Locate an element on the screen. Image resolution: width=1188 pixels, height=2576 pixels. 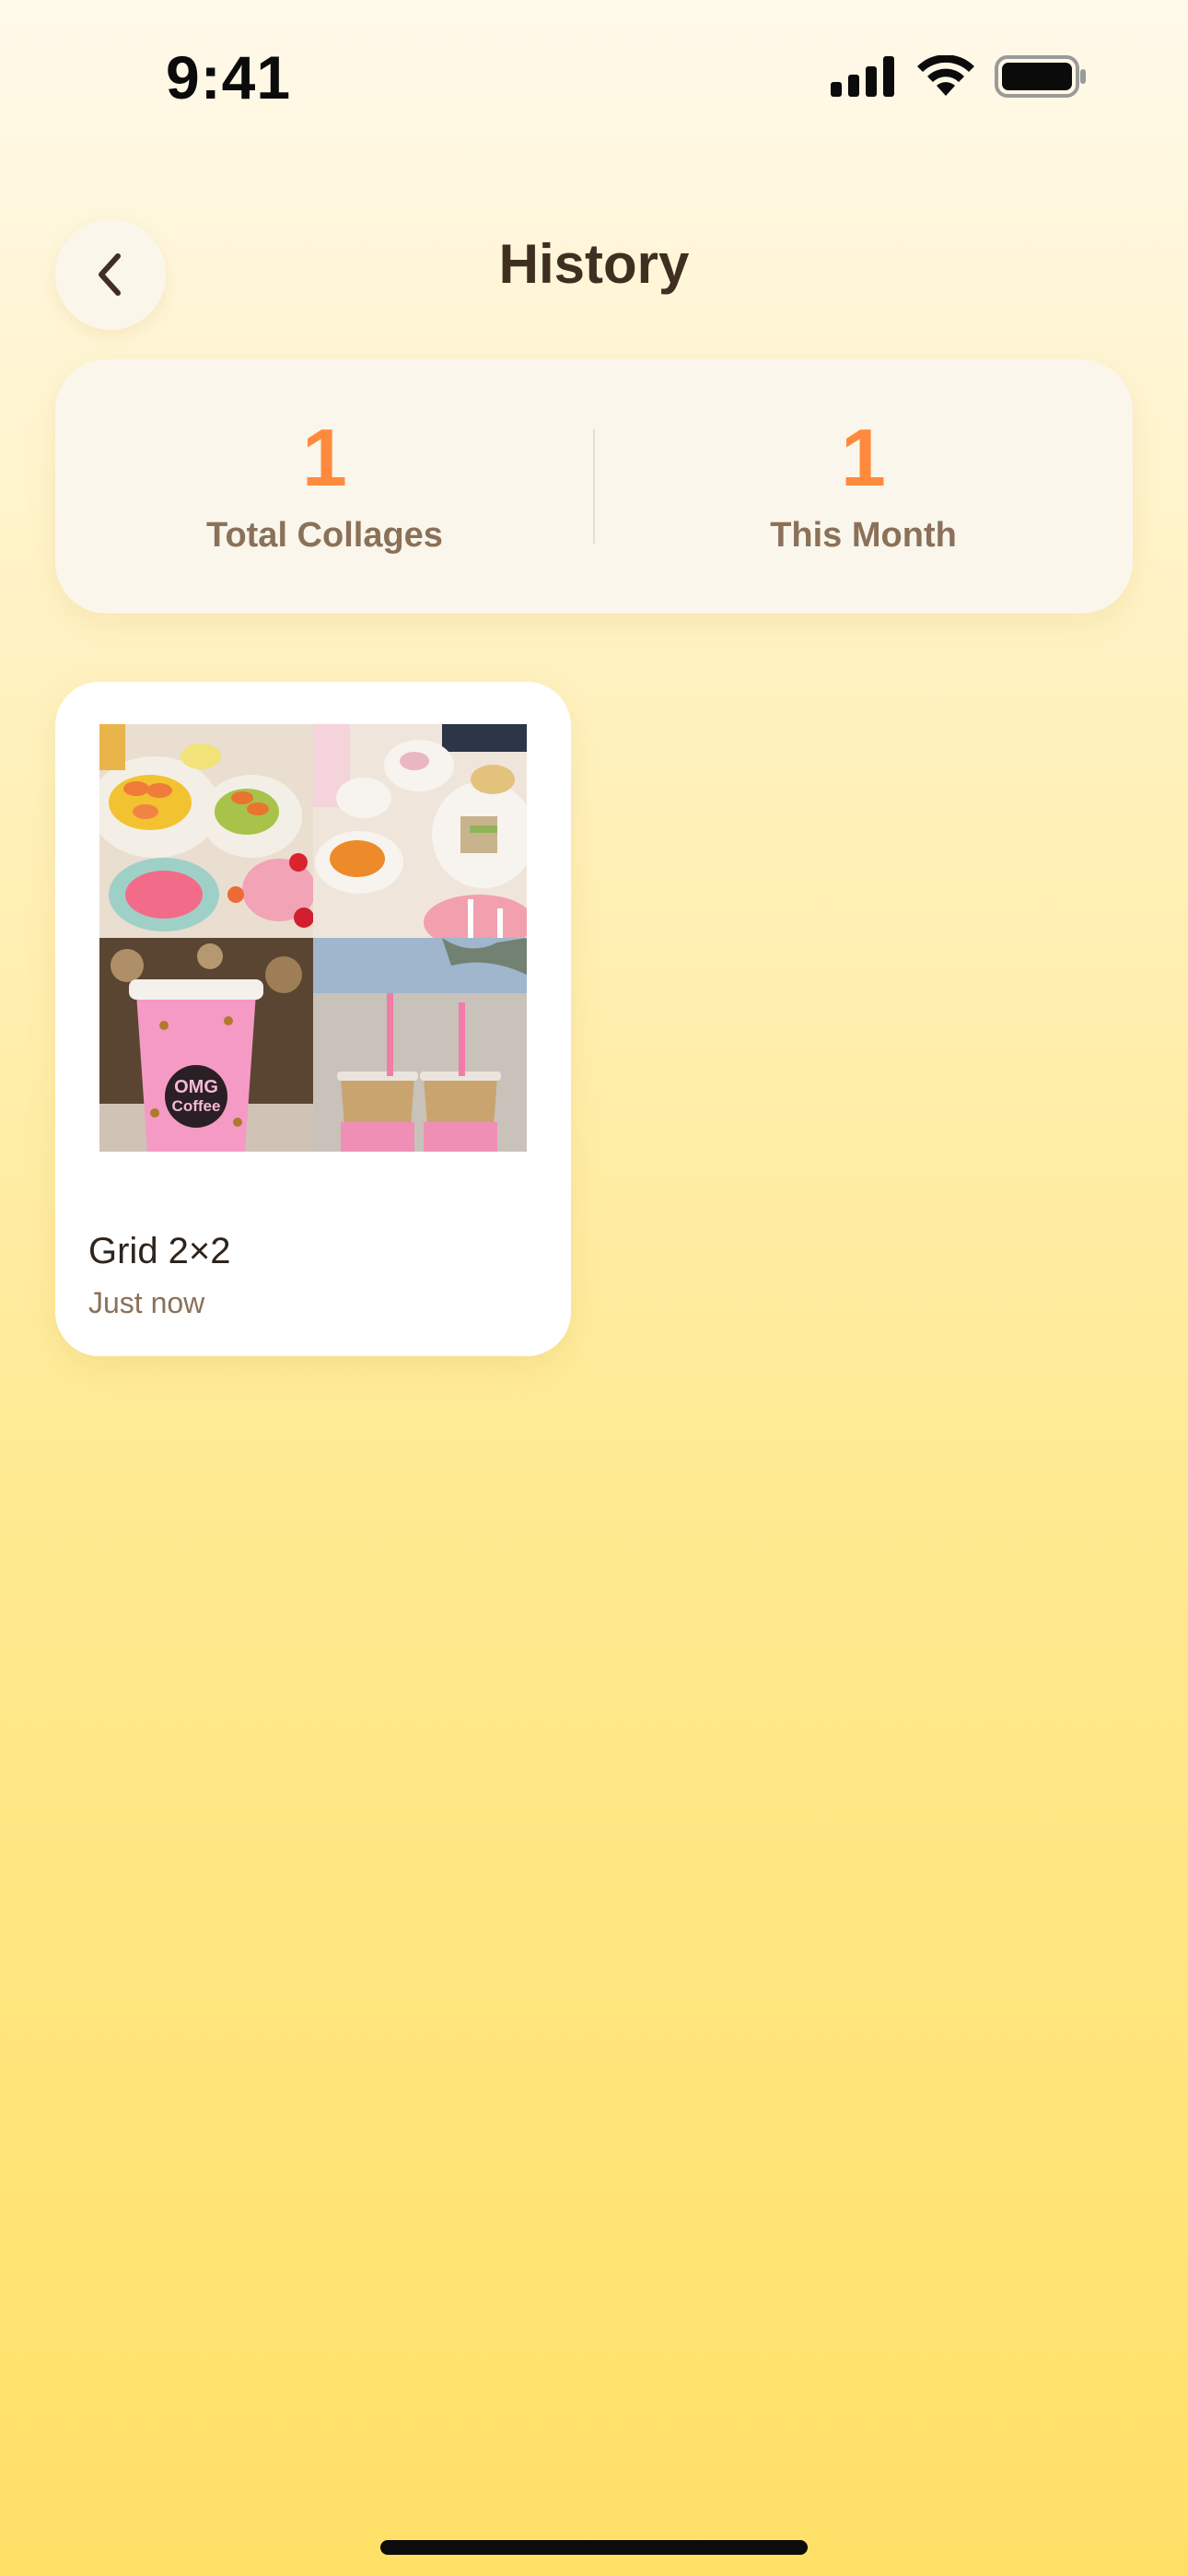
home-indicator is located at coordinates (594, 2547).